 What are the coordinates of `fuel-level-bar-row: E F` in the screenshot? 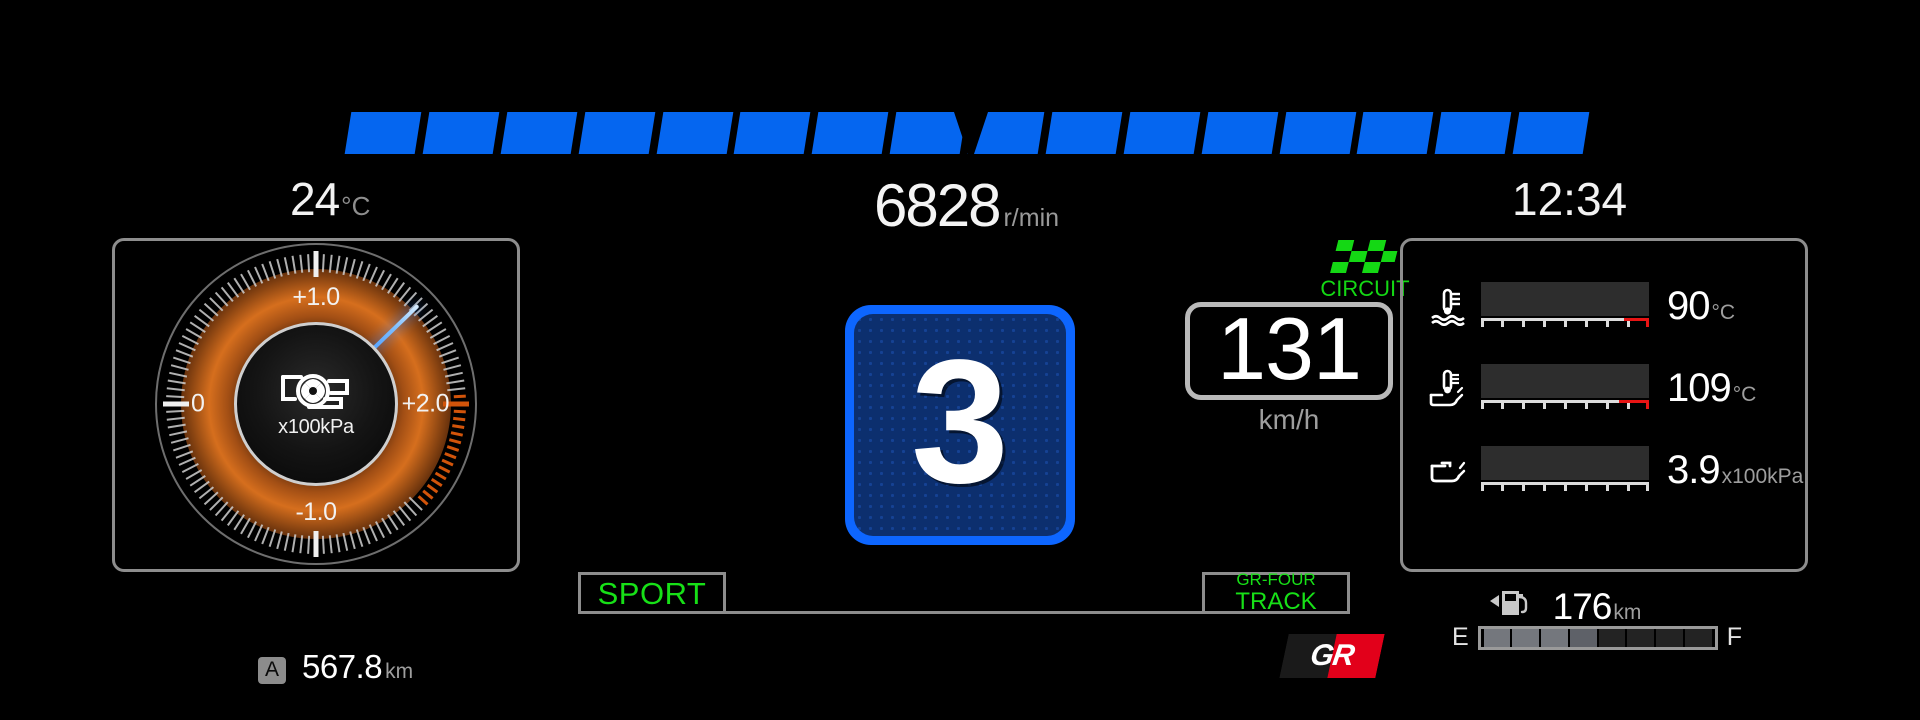 It's located at (1597, 637).